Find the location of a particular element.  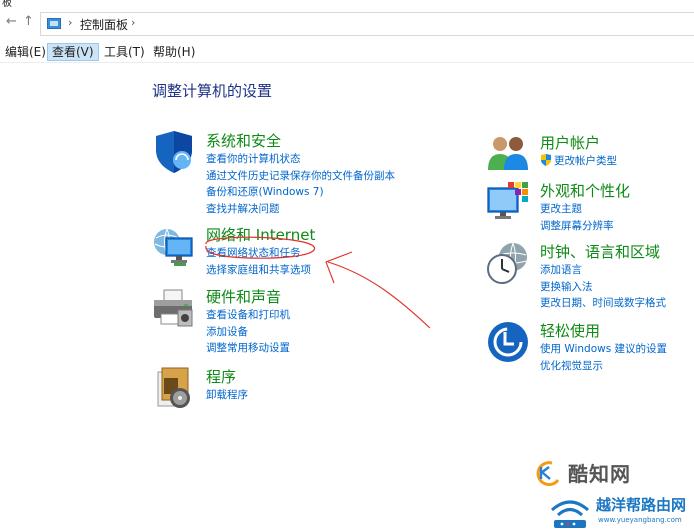

page-title: 调整计算机的设置 is located at coordinates (212, 91).